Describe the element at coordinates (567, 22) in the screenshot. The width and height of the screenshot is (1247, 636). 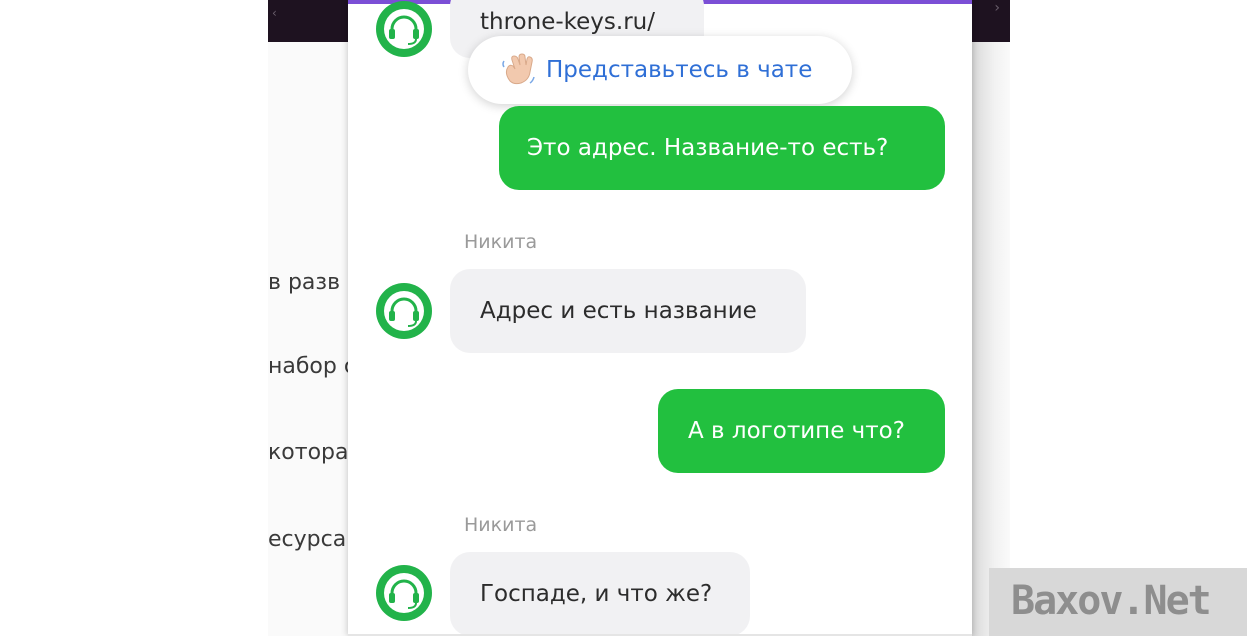
I see `message-text: throne-keys.ru/` at that location.